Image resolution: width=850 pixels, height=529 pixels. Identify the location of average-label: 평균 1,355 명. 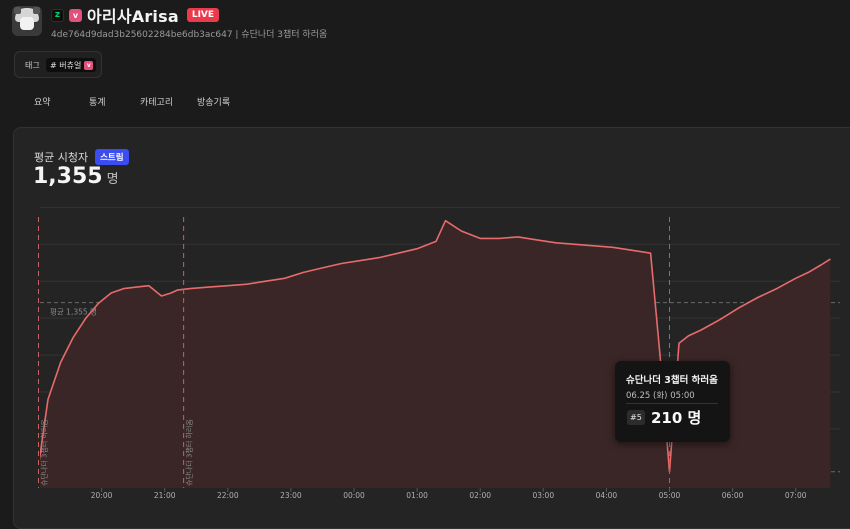
(73, 312).